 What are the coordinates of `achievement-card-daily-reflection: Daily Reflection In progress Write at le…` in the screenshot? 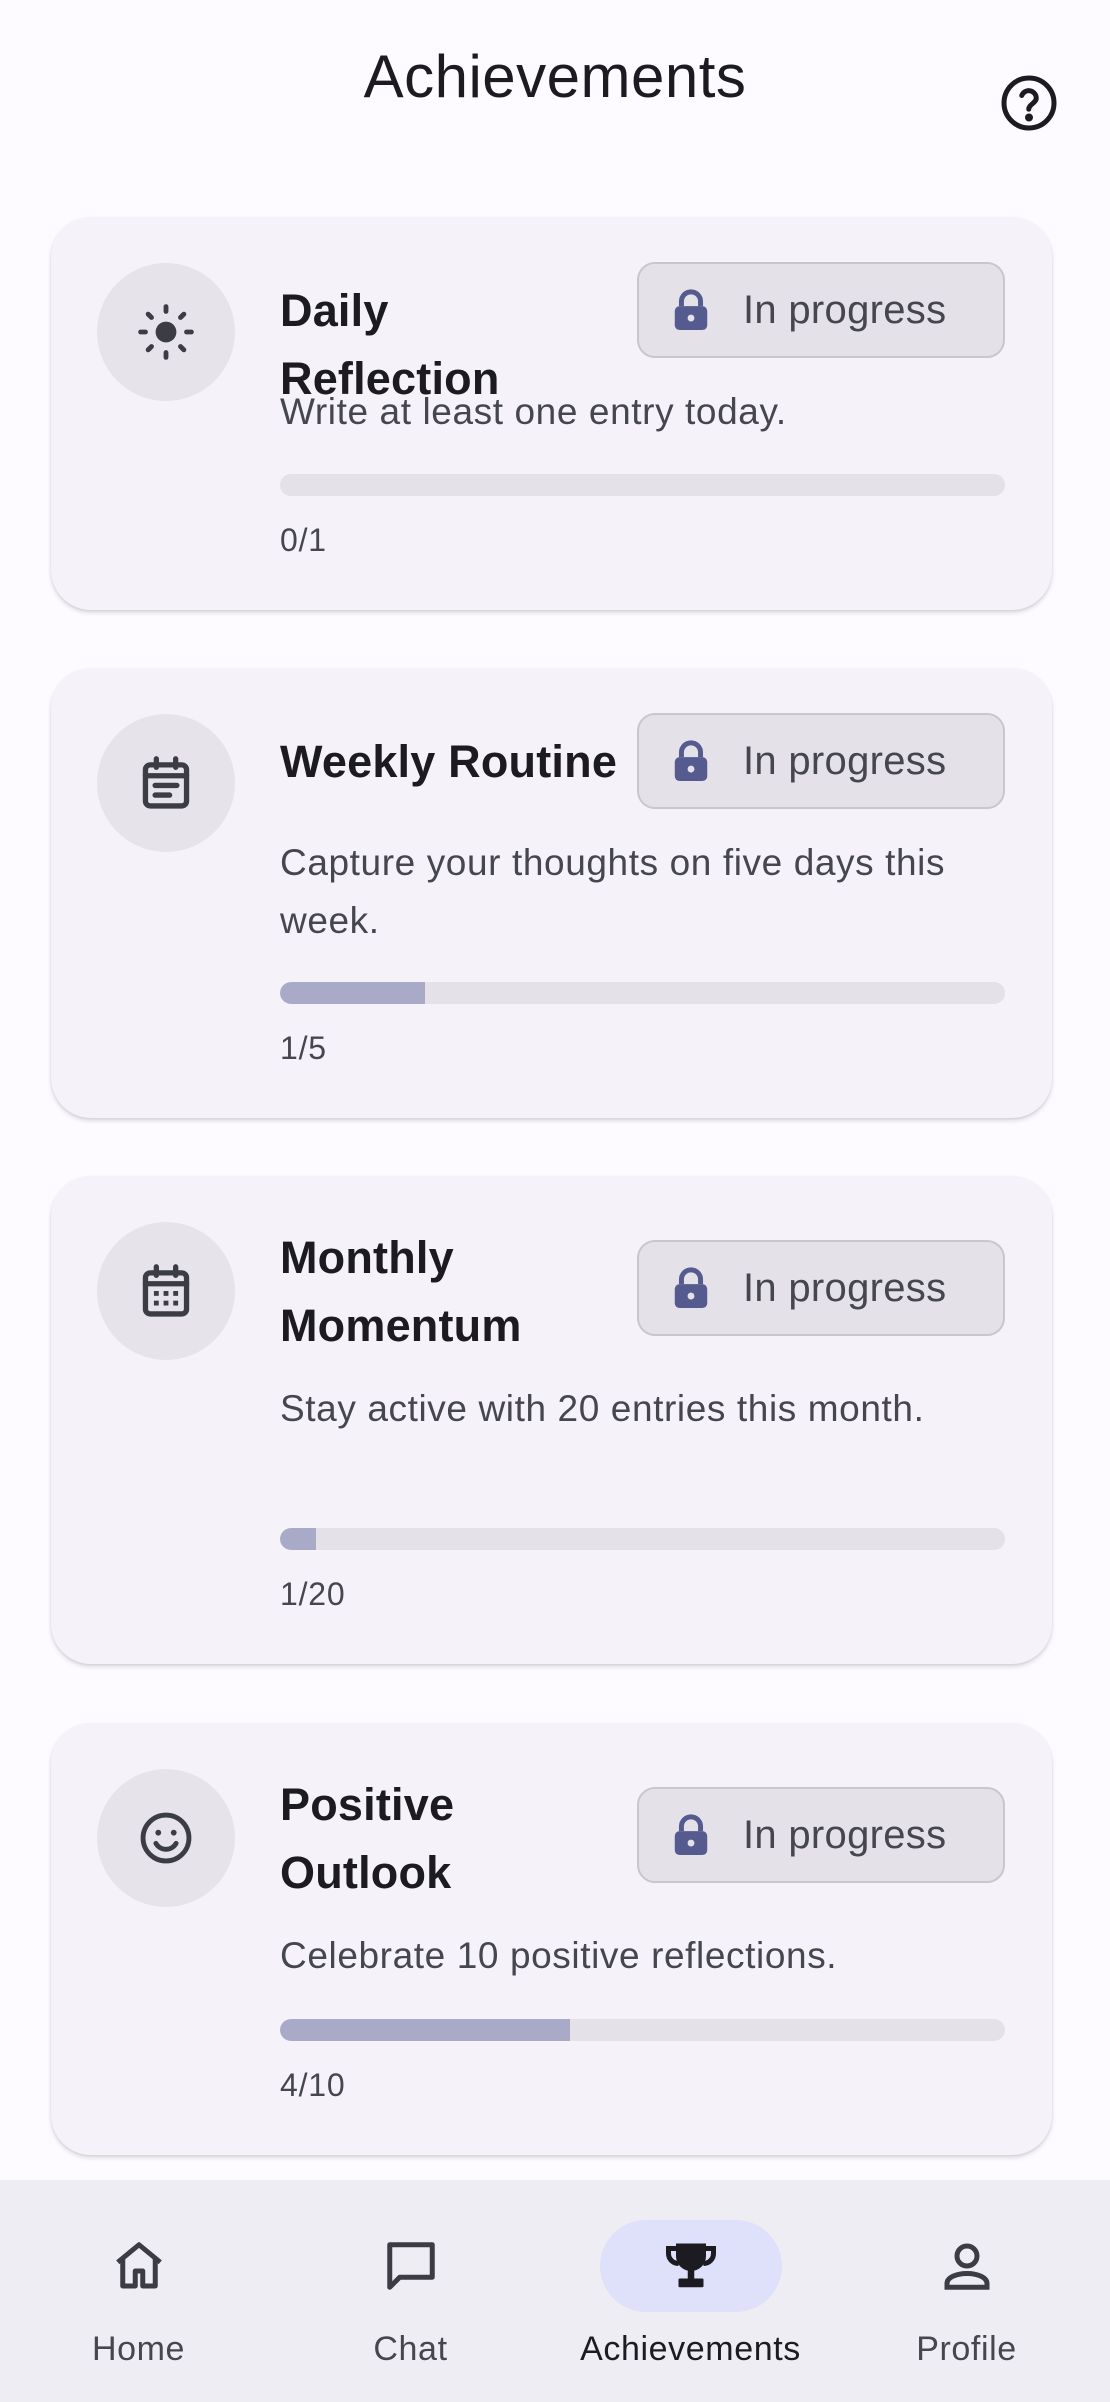 It's located at (551, 413).